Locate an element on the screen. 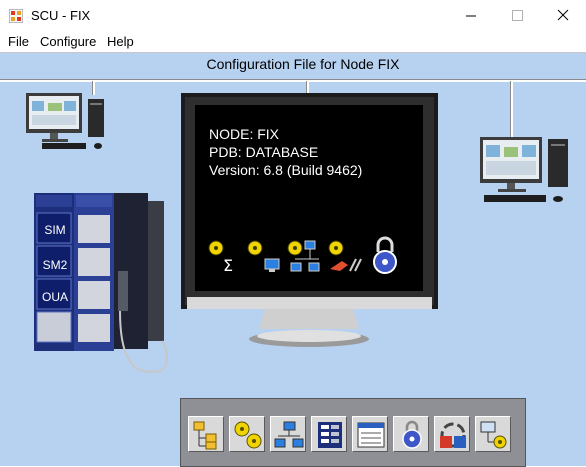 Image resolution: width=586 pixels, height=467 pixels. maximize-icon is located at coordinates (517, 15).